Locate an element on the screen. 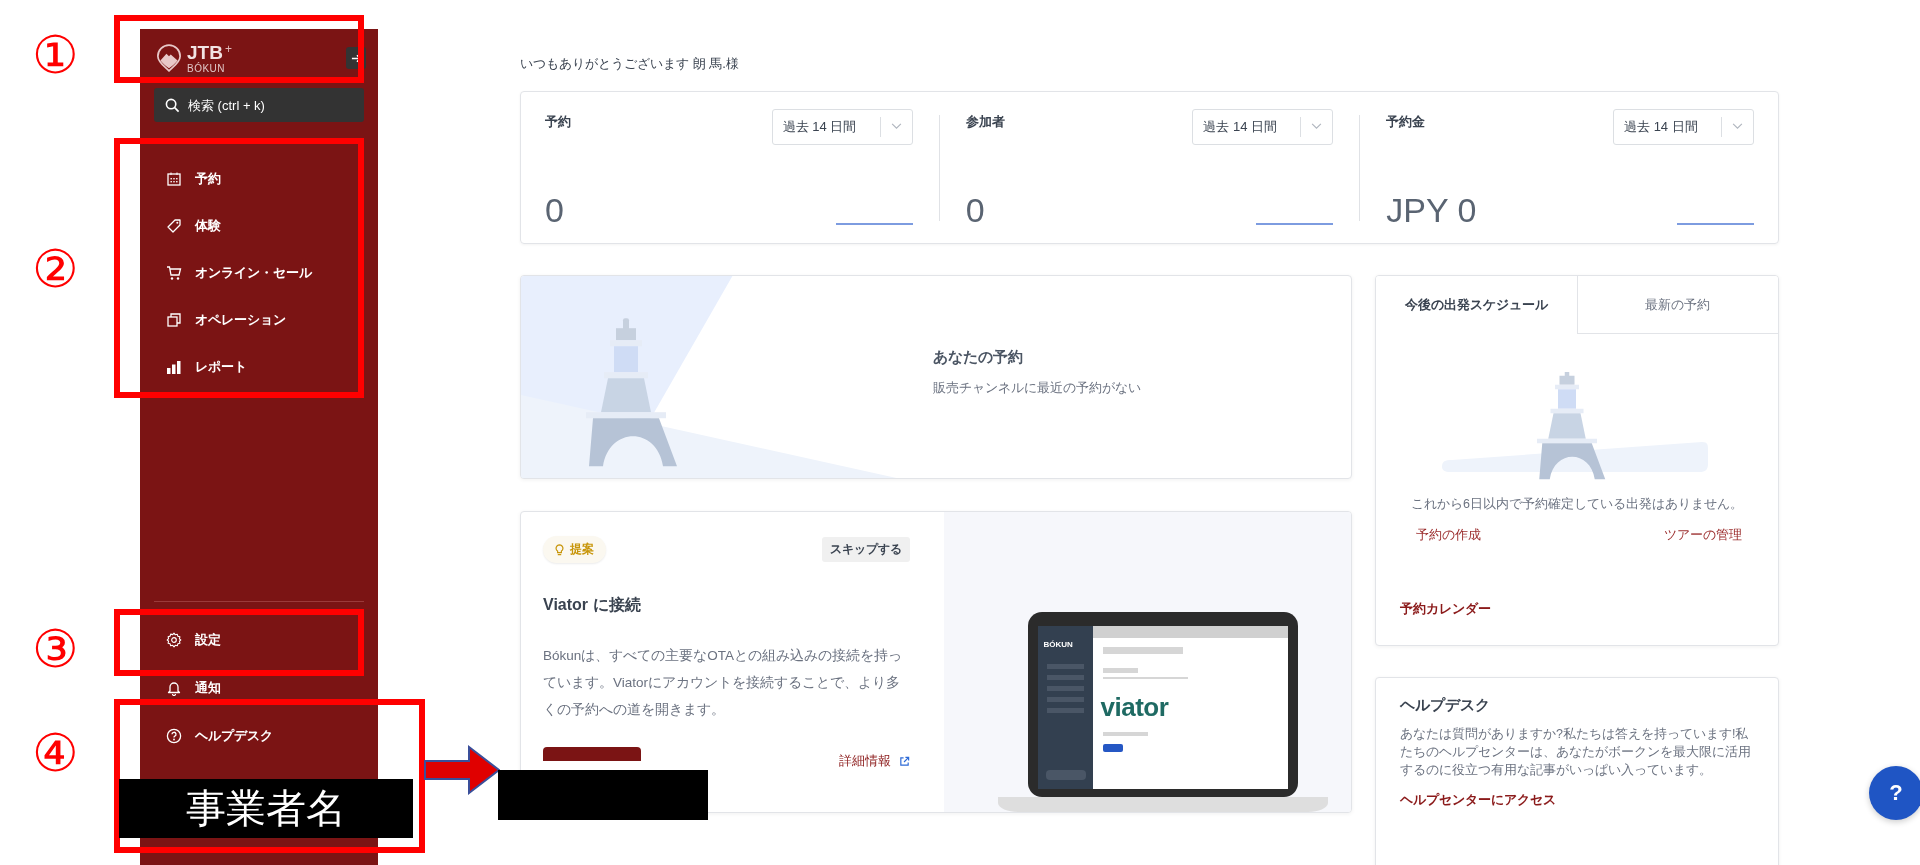 This screenshot has width=1920, height=865. nav-item: オペレーション is located at coordinates (259, 319).